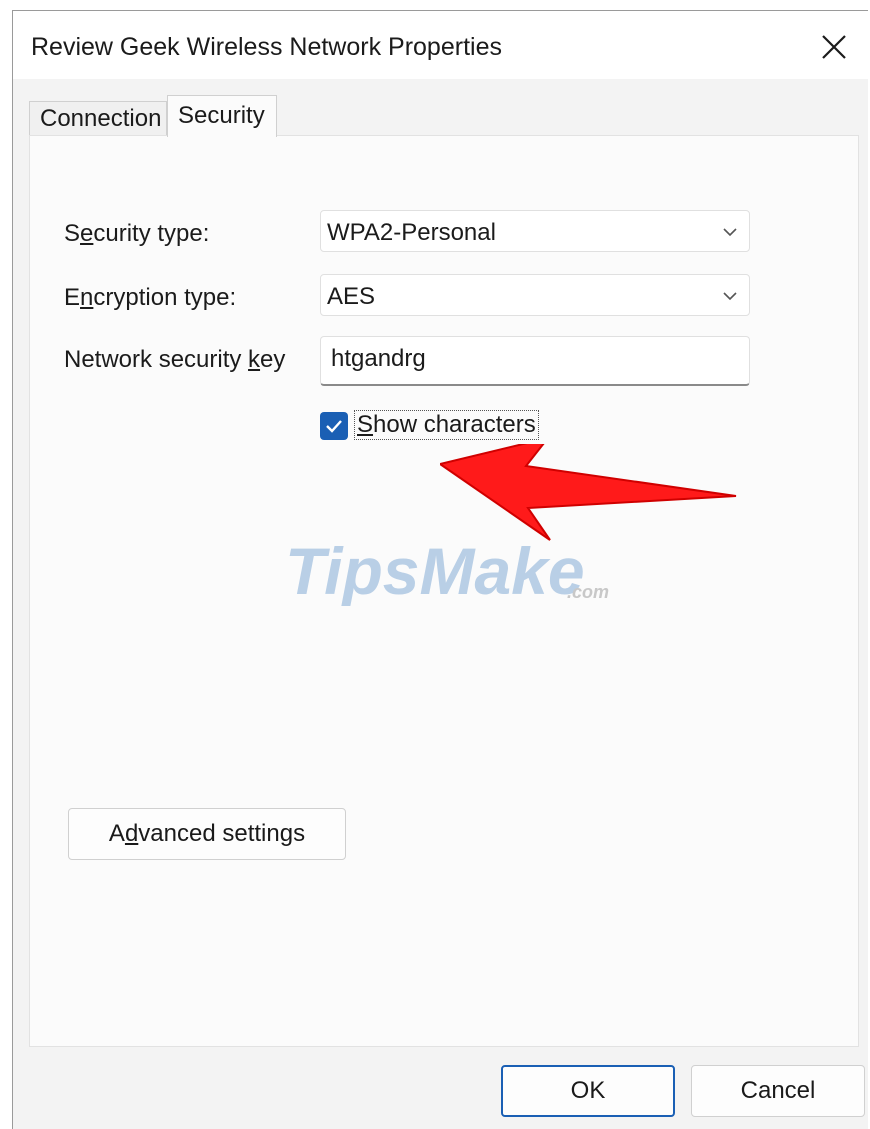 The width and height of the screenshot is (870, 1129). What do you see at coordinates (535, 231) in the screenshot?
I see `security-type-select: WPA2-Personal` at bounding box center [535, 231].